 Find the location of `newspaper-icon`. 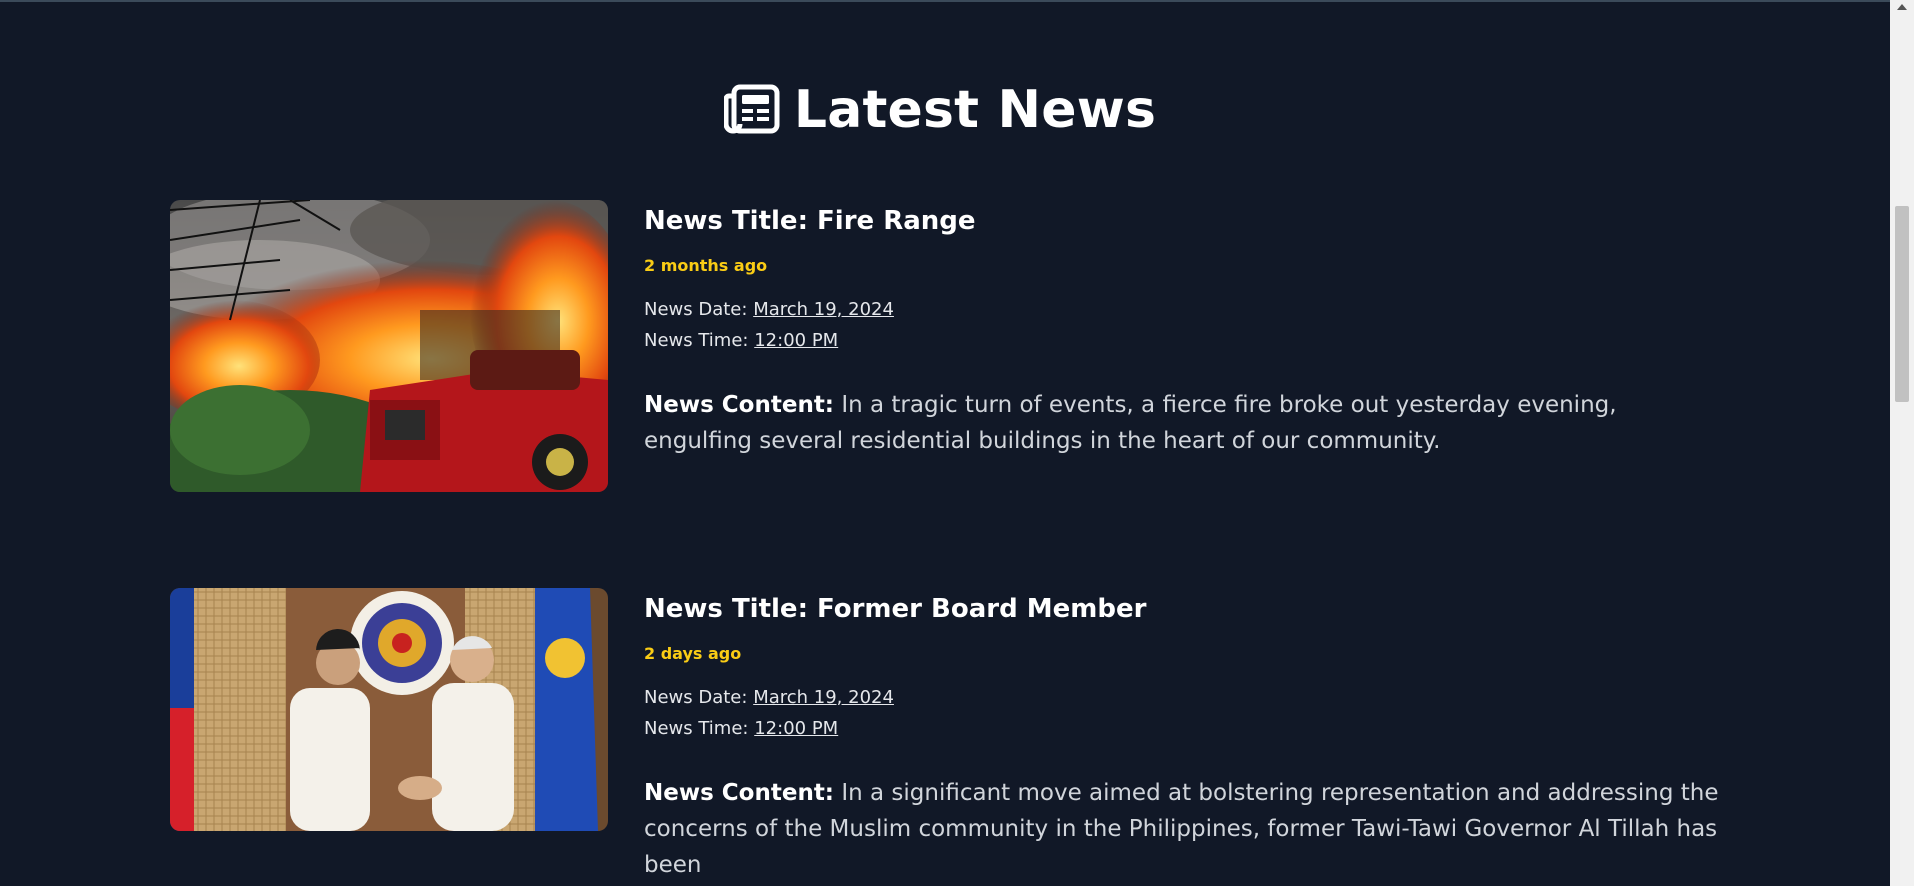

newspaper-icon is located at coordinates (751, 110).